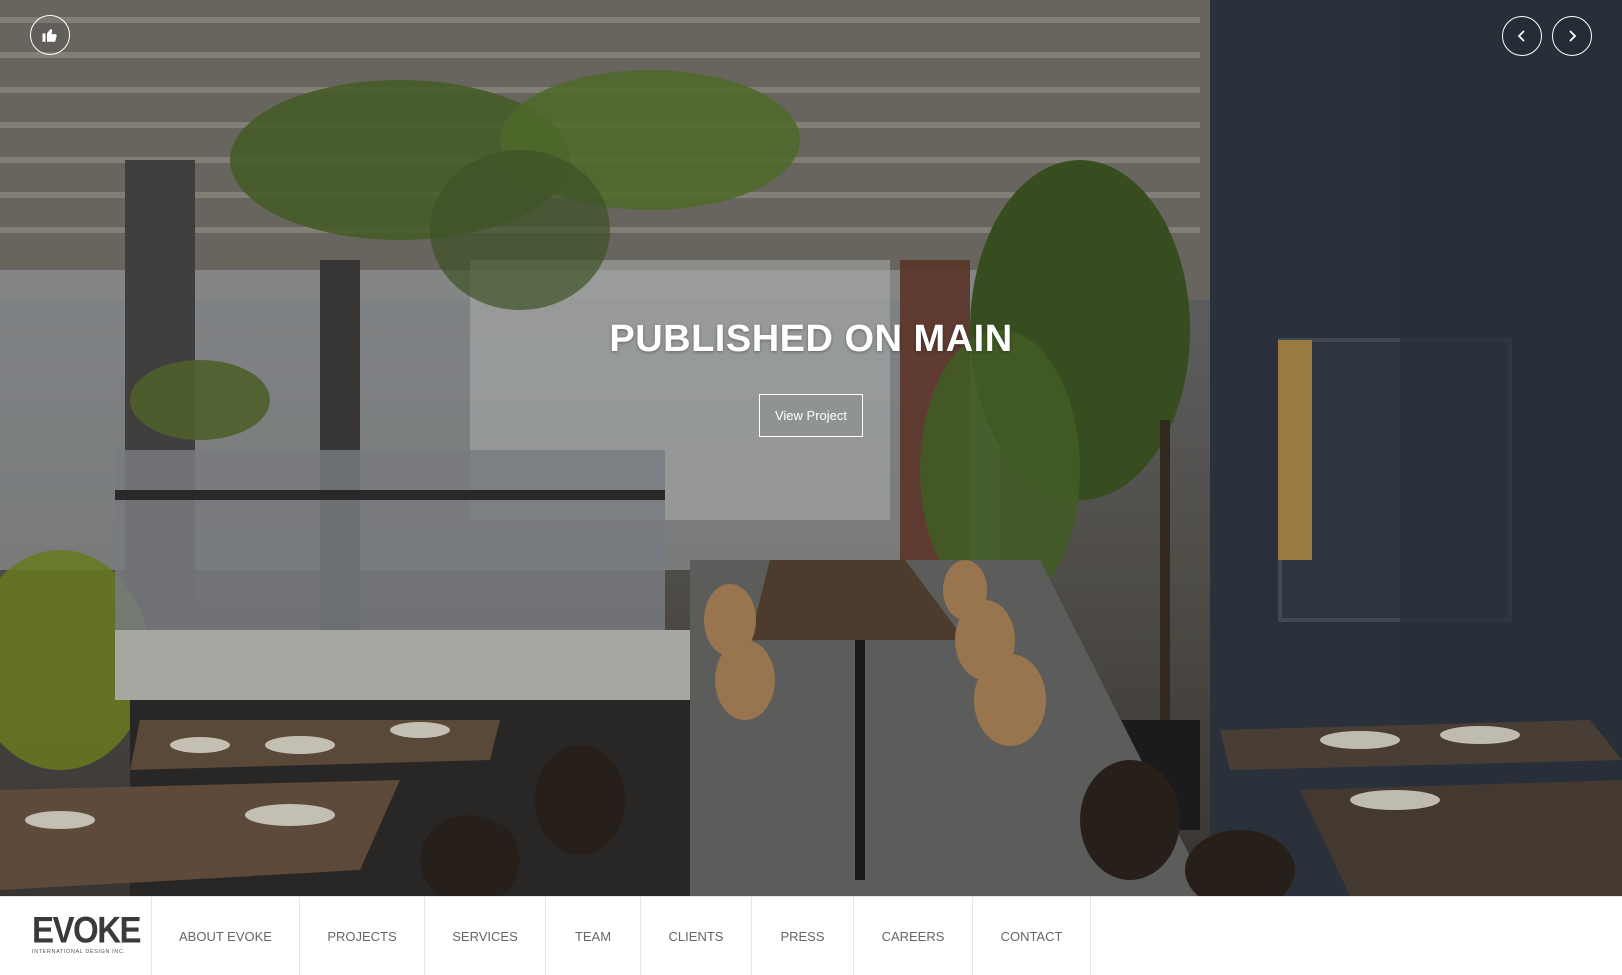  I want to click on evoke-logo: EVOKE INTERNATIONAL DESIGN INC., so click(76, 936).